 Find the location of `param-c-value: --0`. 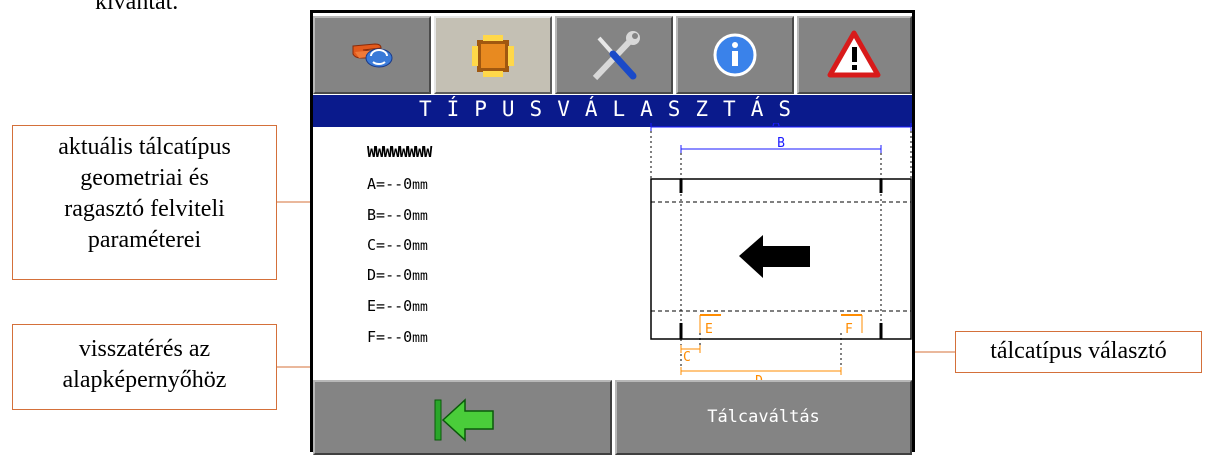

param-c-value: --0 is located at coordinates (399, 245).